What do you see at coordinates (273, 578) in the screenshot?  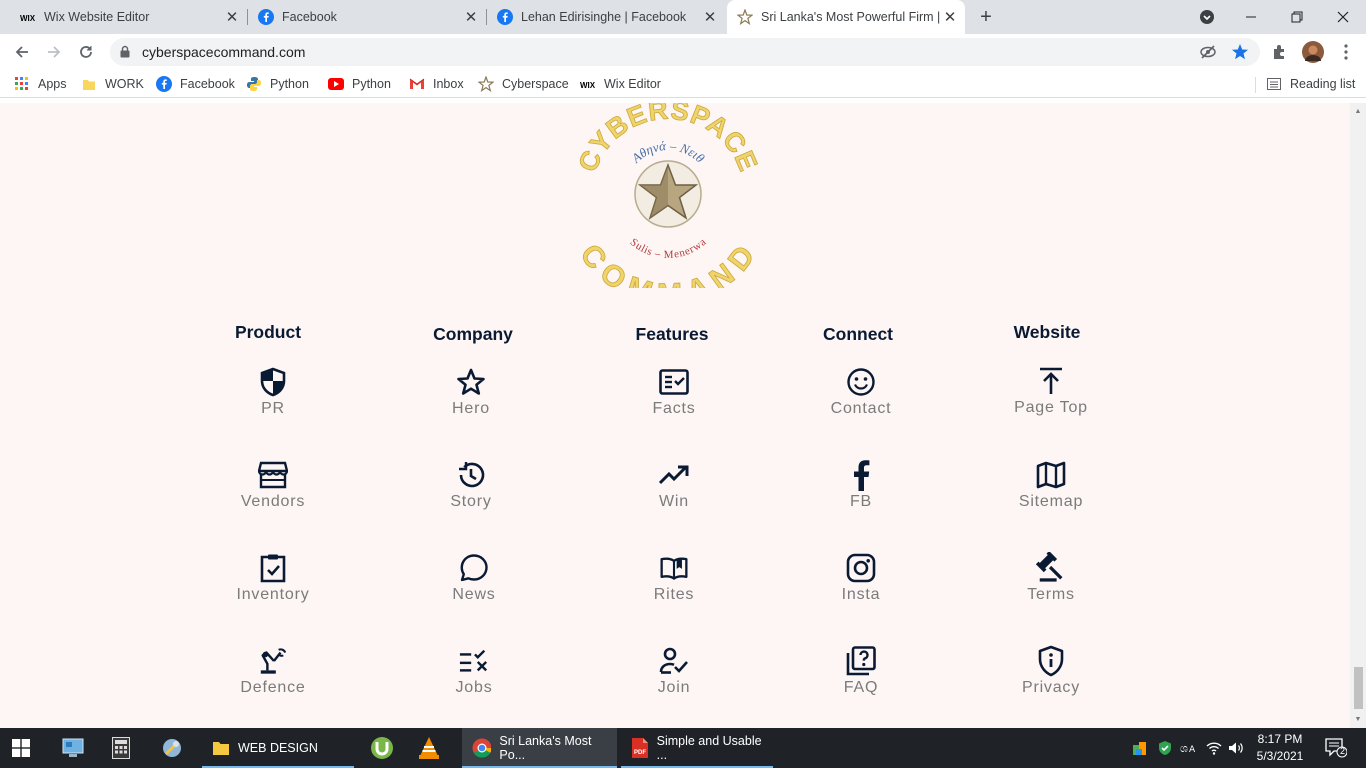 I see `footer-link-inventory: Inventory` at bounding box center [273, 578].